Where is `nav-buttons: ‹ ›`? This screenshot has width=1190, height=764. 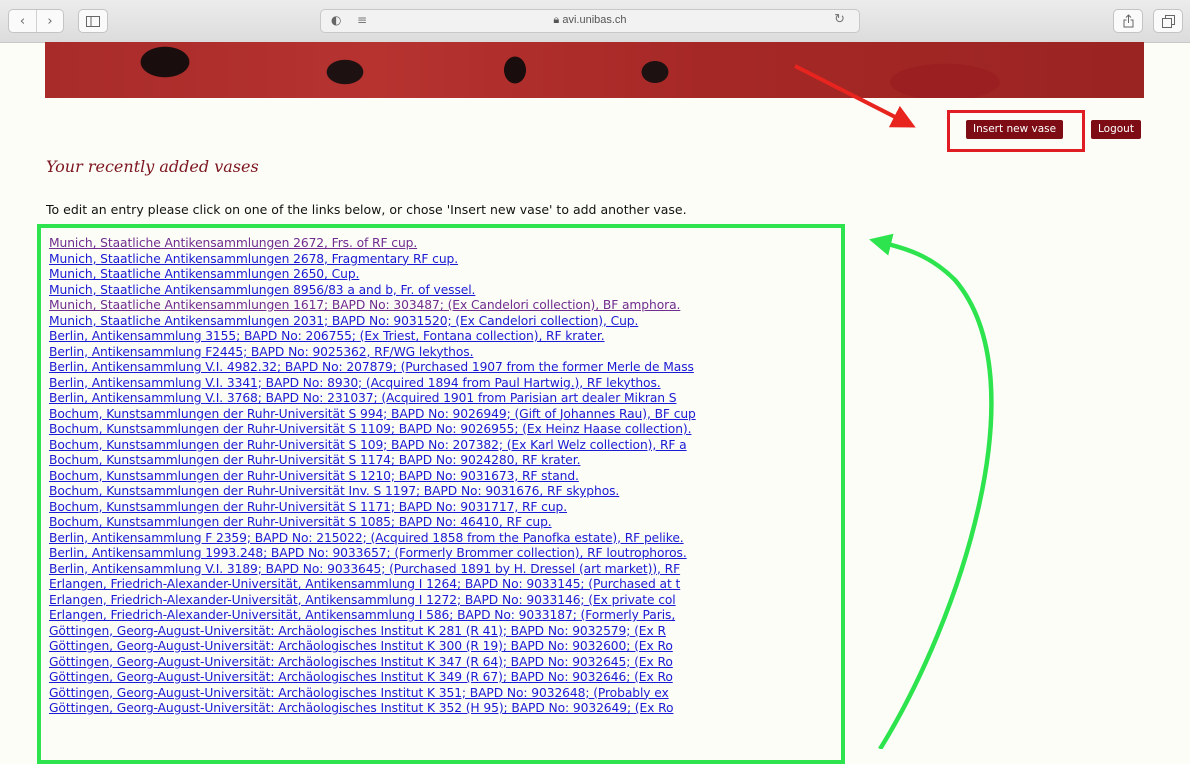
nav-buttons: ‹ › is located at coordinates (36, 21).